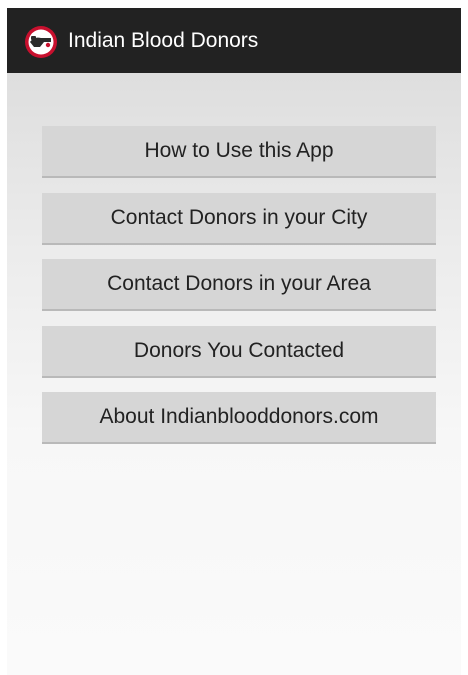  Describe the element at coordinates (239, 152) in the screenshot. I see `how-to-use-button: How to Use this App` at that location.